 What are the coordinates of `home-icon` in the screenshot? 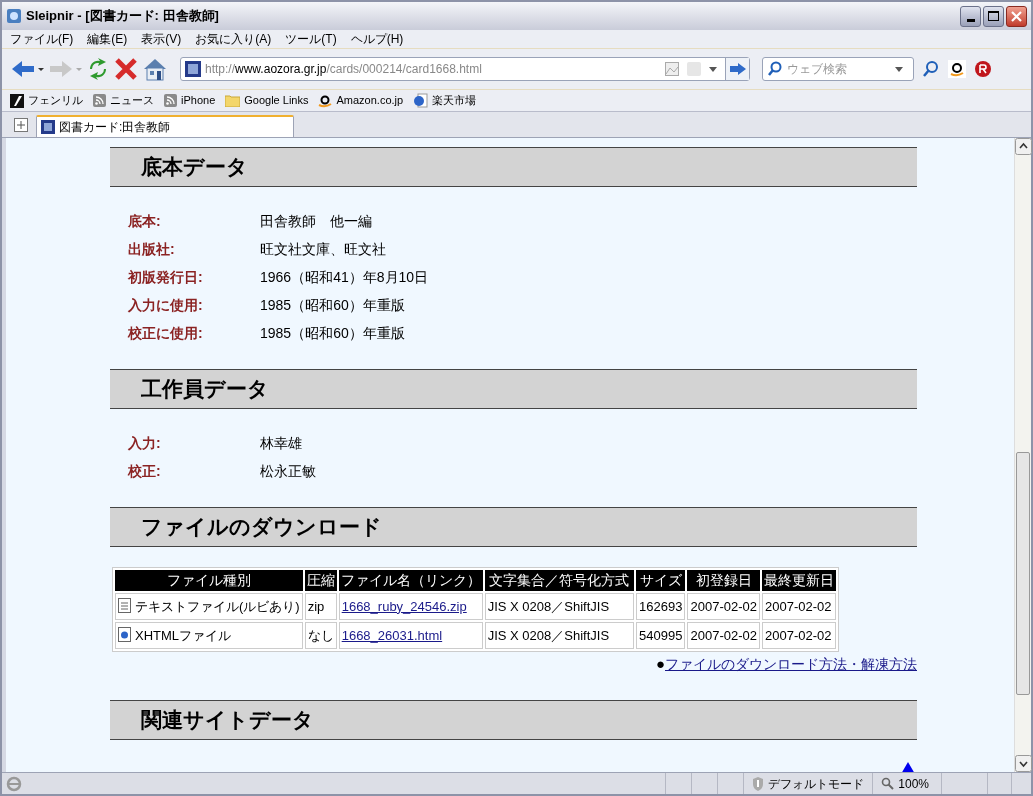 It's located at (155, 69).